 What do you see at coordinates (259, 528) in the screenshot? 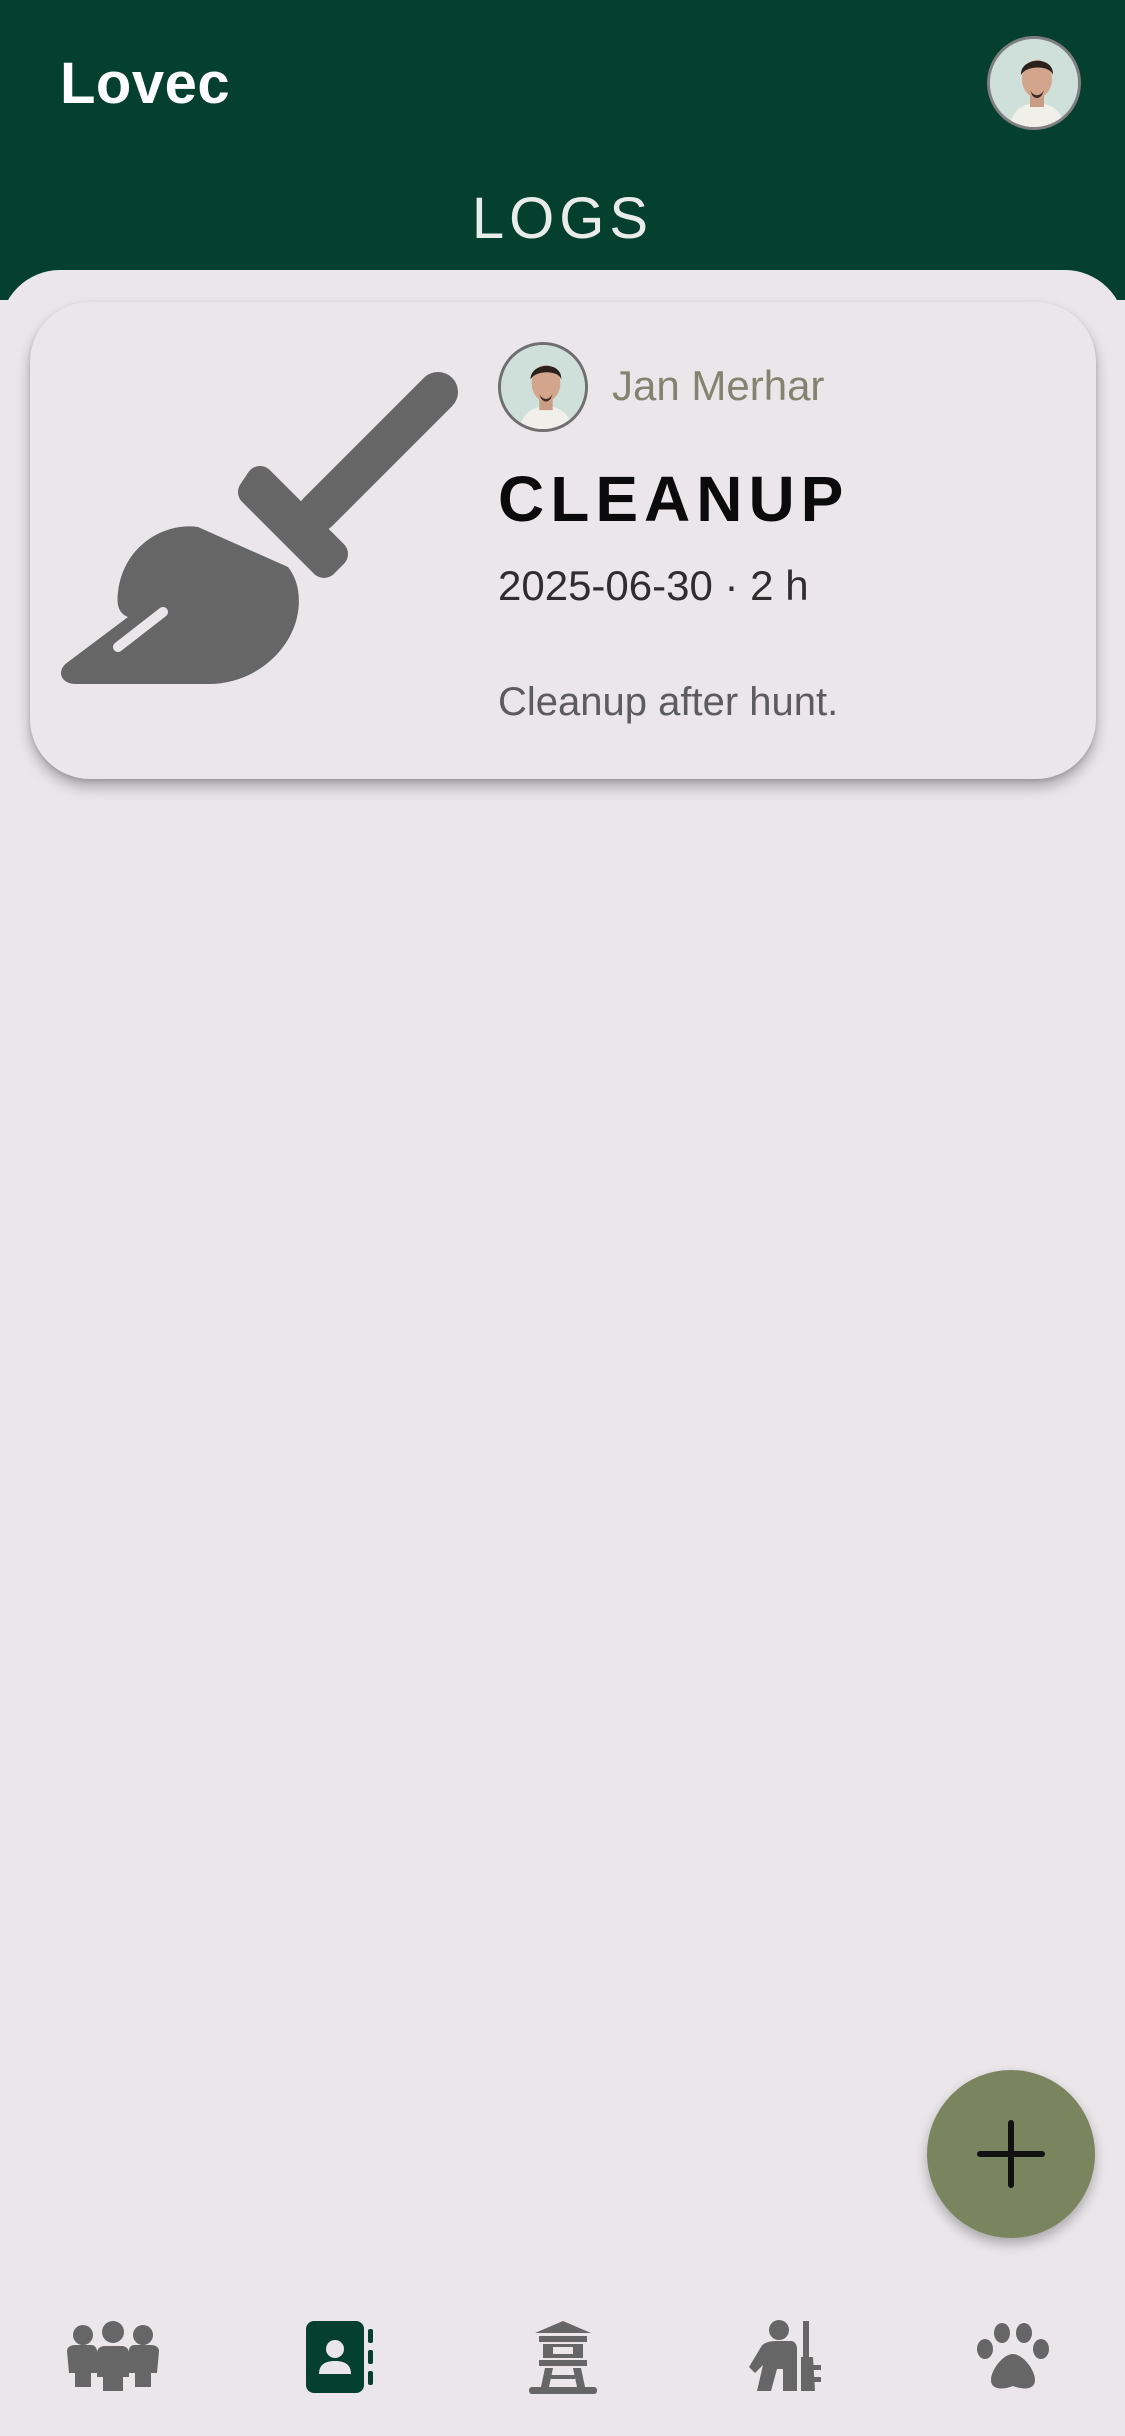
I see `broom-icon` at bounding box center [259, 528].